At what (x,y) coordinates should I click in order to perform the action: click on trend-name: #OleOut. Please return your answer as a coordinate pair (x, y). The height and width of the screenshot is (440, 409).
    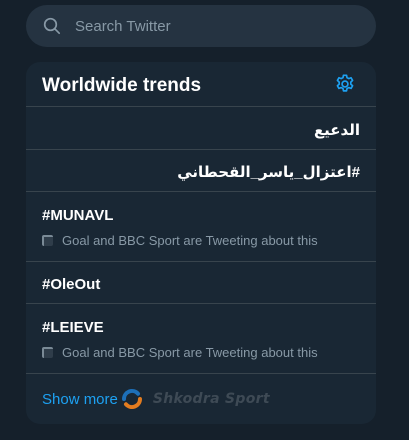
    Looking at the image, I should click on (71, 284).